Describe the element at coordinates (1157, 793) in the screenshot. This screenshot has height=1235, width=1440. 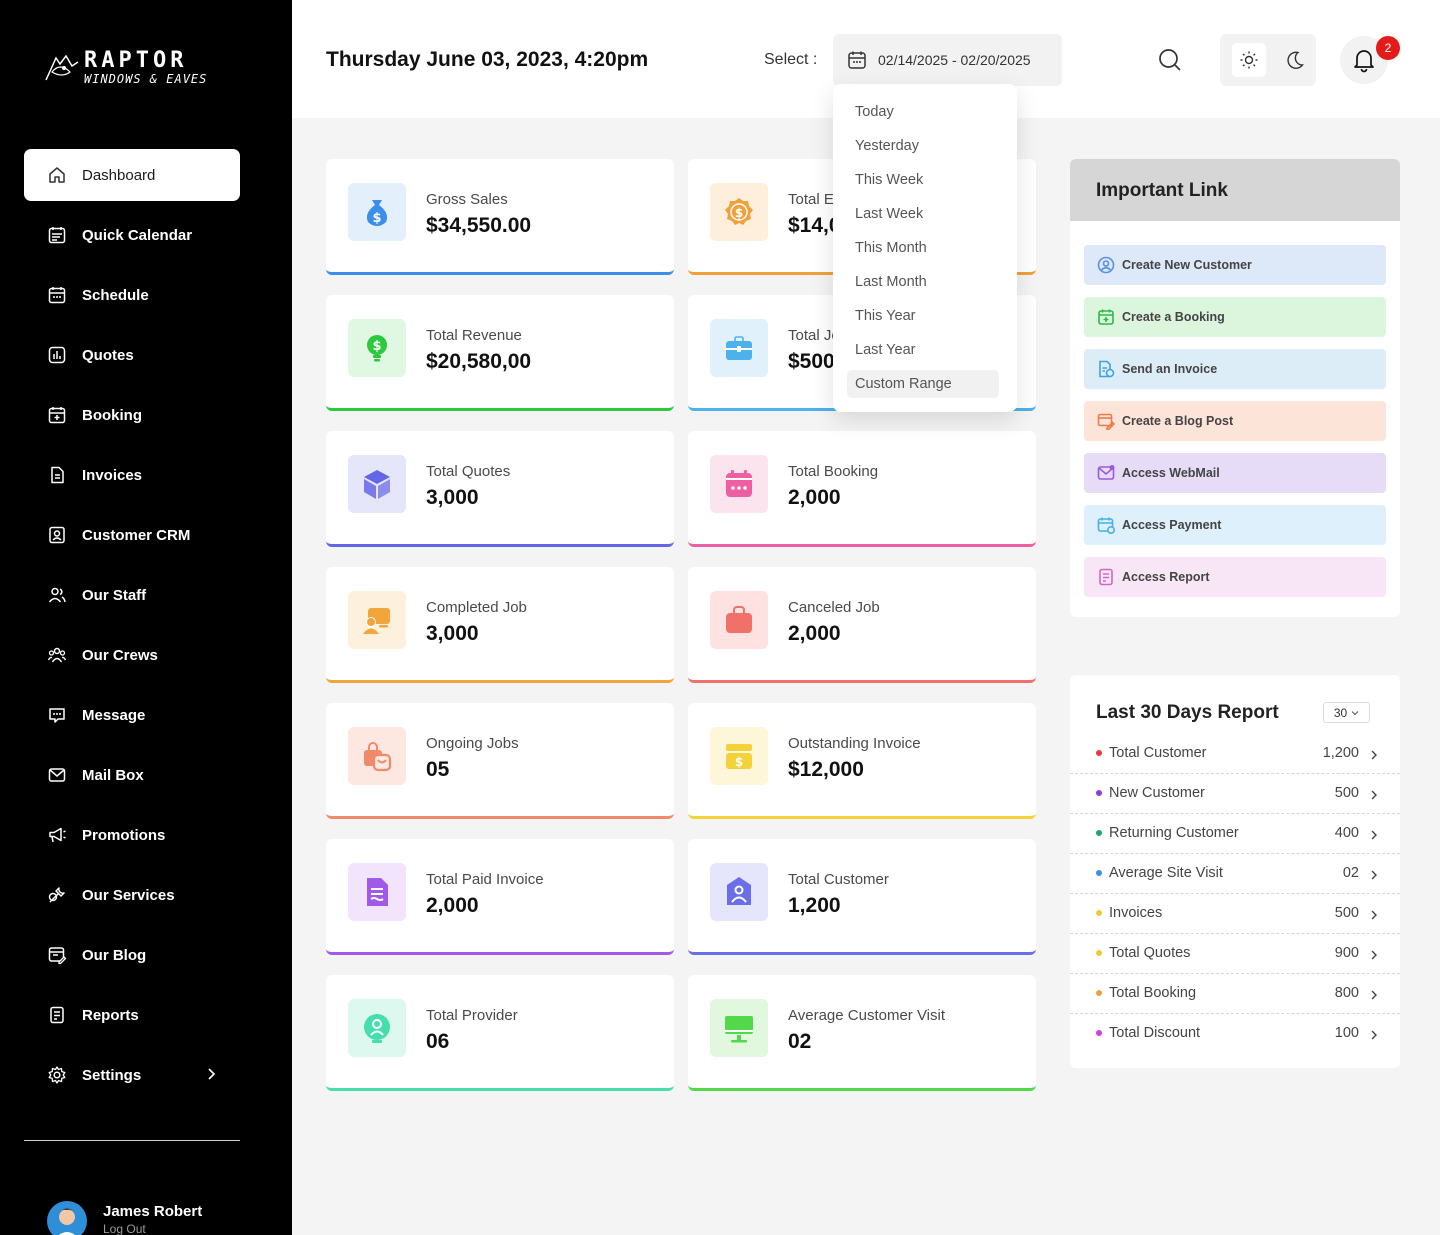
I see `report-row-label: New Customer` at that location.